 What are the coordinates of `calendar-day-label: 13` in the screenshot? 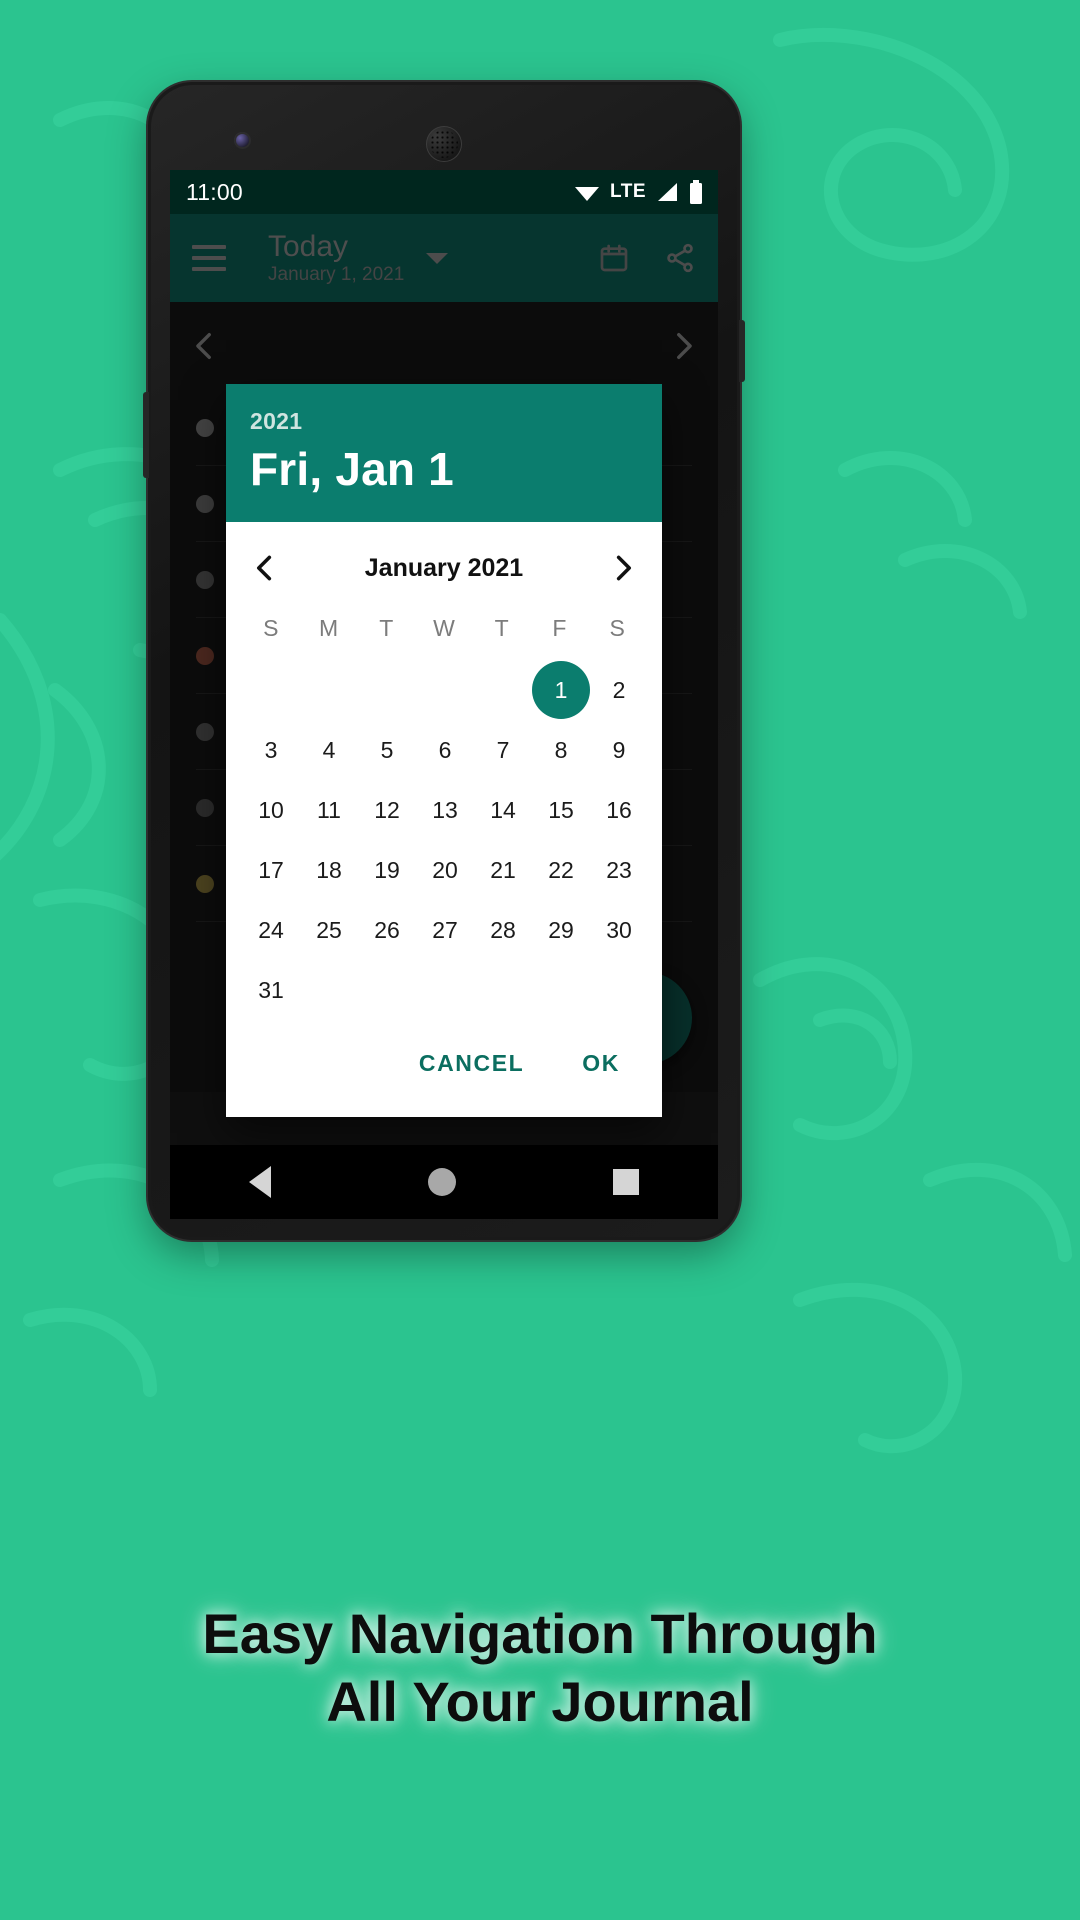 It's located at (445, 809).